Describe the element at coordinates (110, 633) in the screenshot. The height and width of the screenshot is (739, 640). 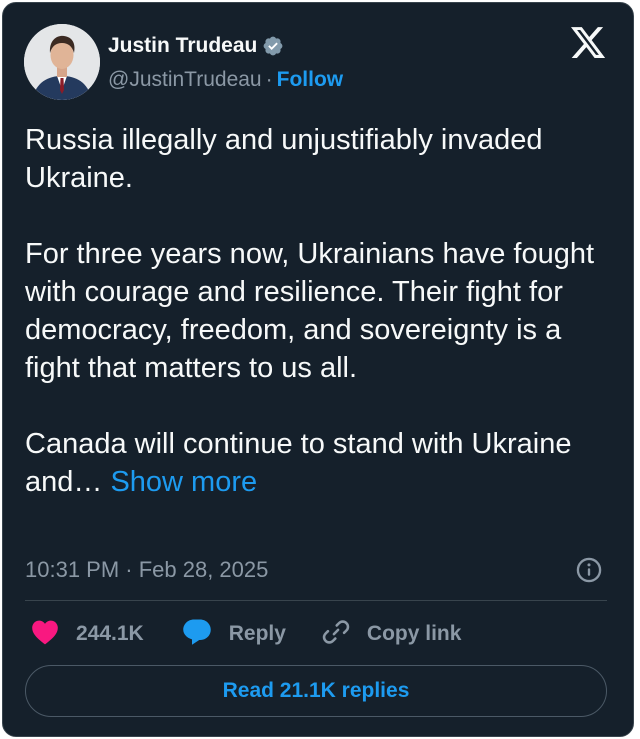
I see `like-count: 244.1K` at that location.